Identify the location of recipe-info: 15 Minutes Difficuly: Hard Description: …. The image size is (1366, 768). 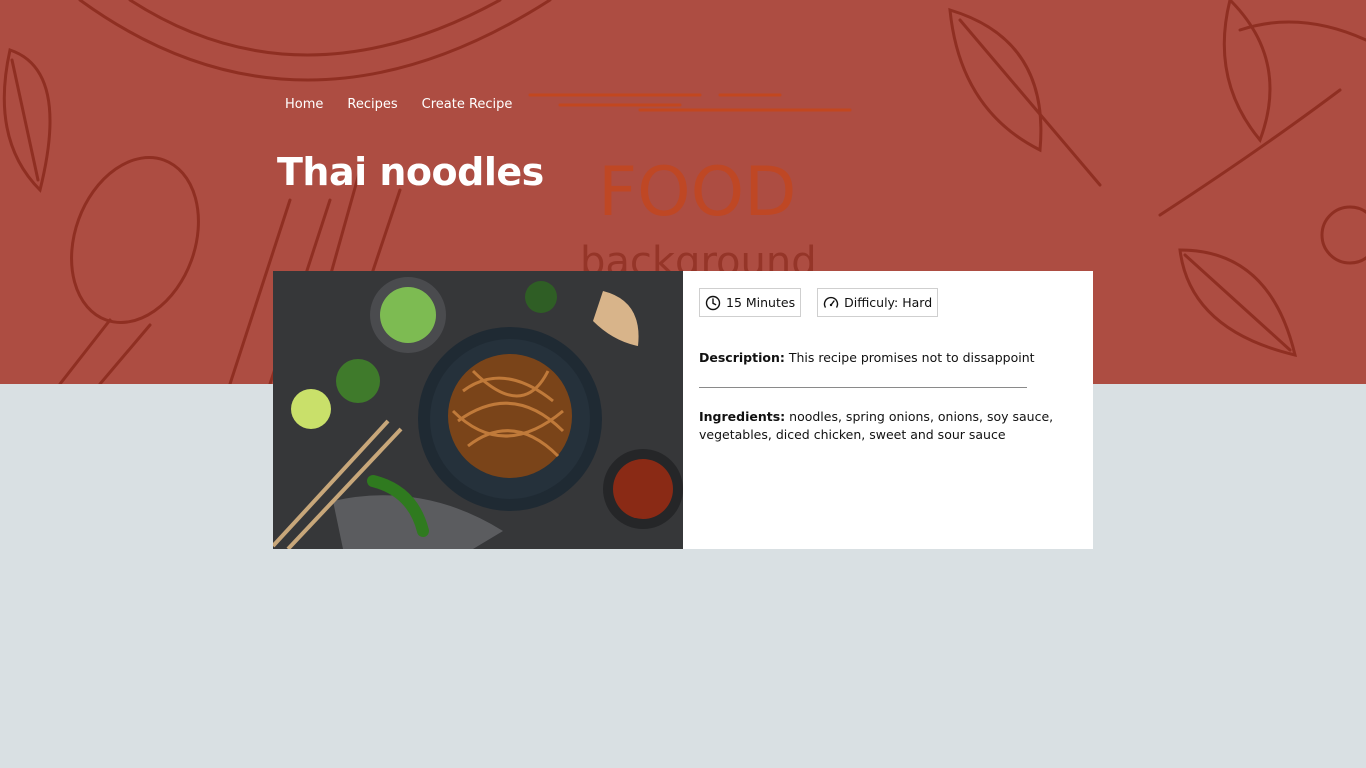
(888, 410).